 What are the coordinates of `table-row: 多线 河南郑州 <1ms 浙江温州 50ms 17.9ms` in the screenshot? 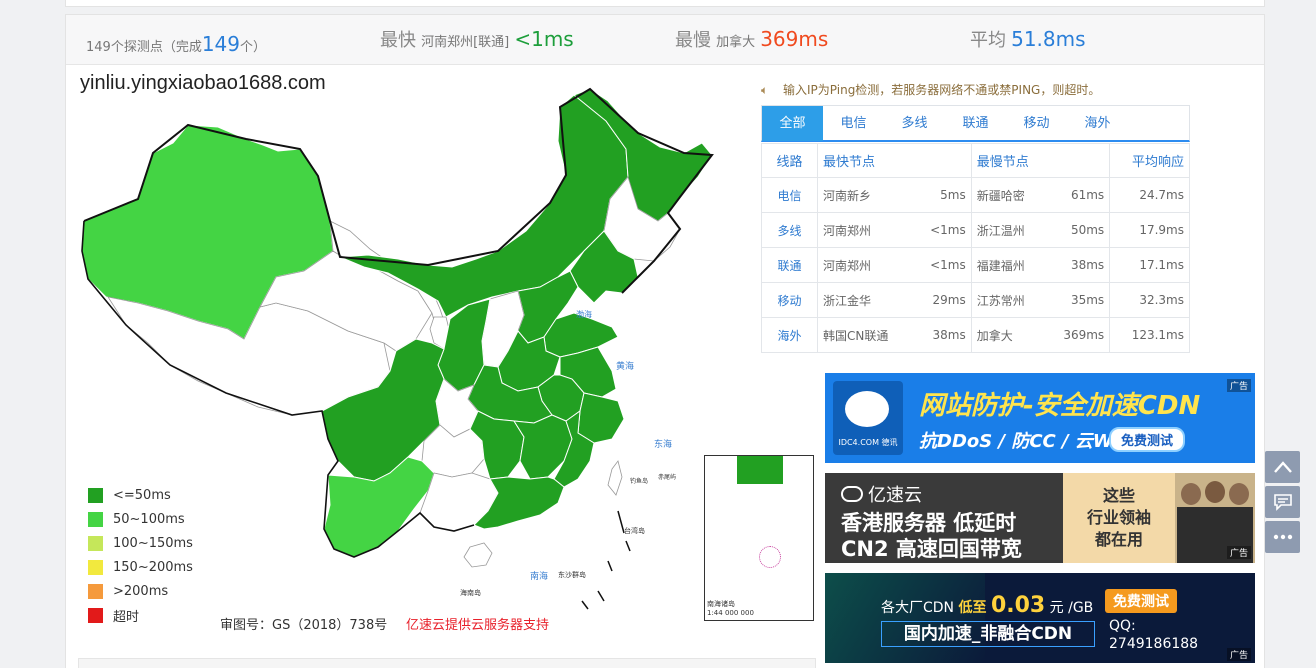 It's located at (975, 230).